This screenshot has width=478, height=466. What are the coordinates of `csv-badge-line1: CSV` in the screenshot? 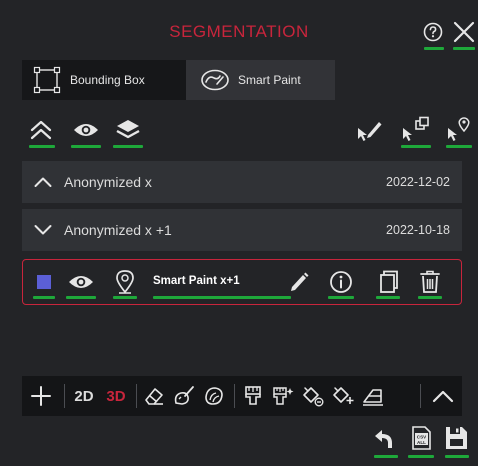 It's located at (422, 437).